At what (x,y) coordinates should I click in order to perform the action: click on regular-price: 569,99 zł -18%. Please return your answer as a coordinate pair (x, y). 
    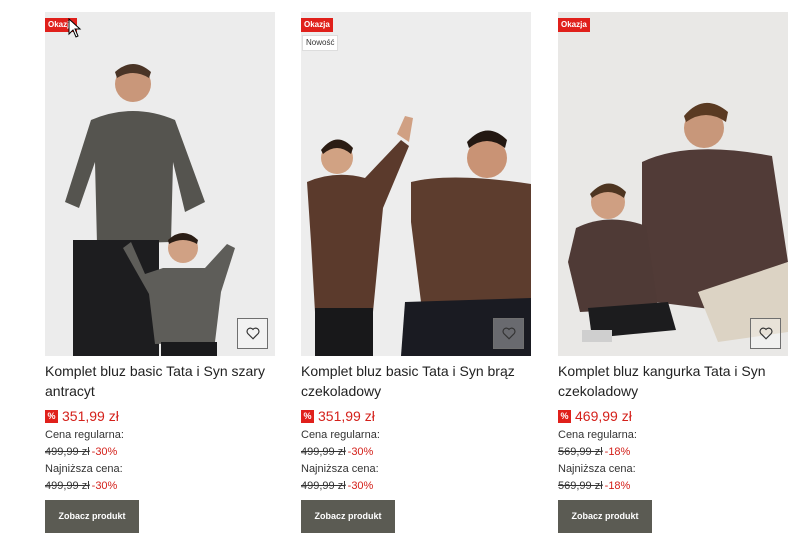
    Looking at the image, I should click on (673, 452).